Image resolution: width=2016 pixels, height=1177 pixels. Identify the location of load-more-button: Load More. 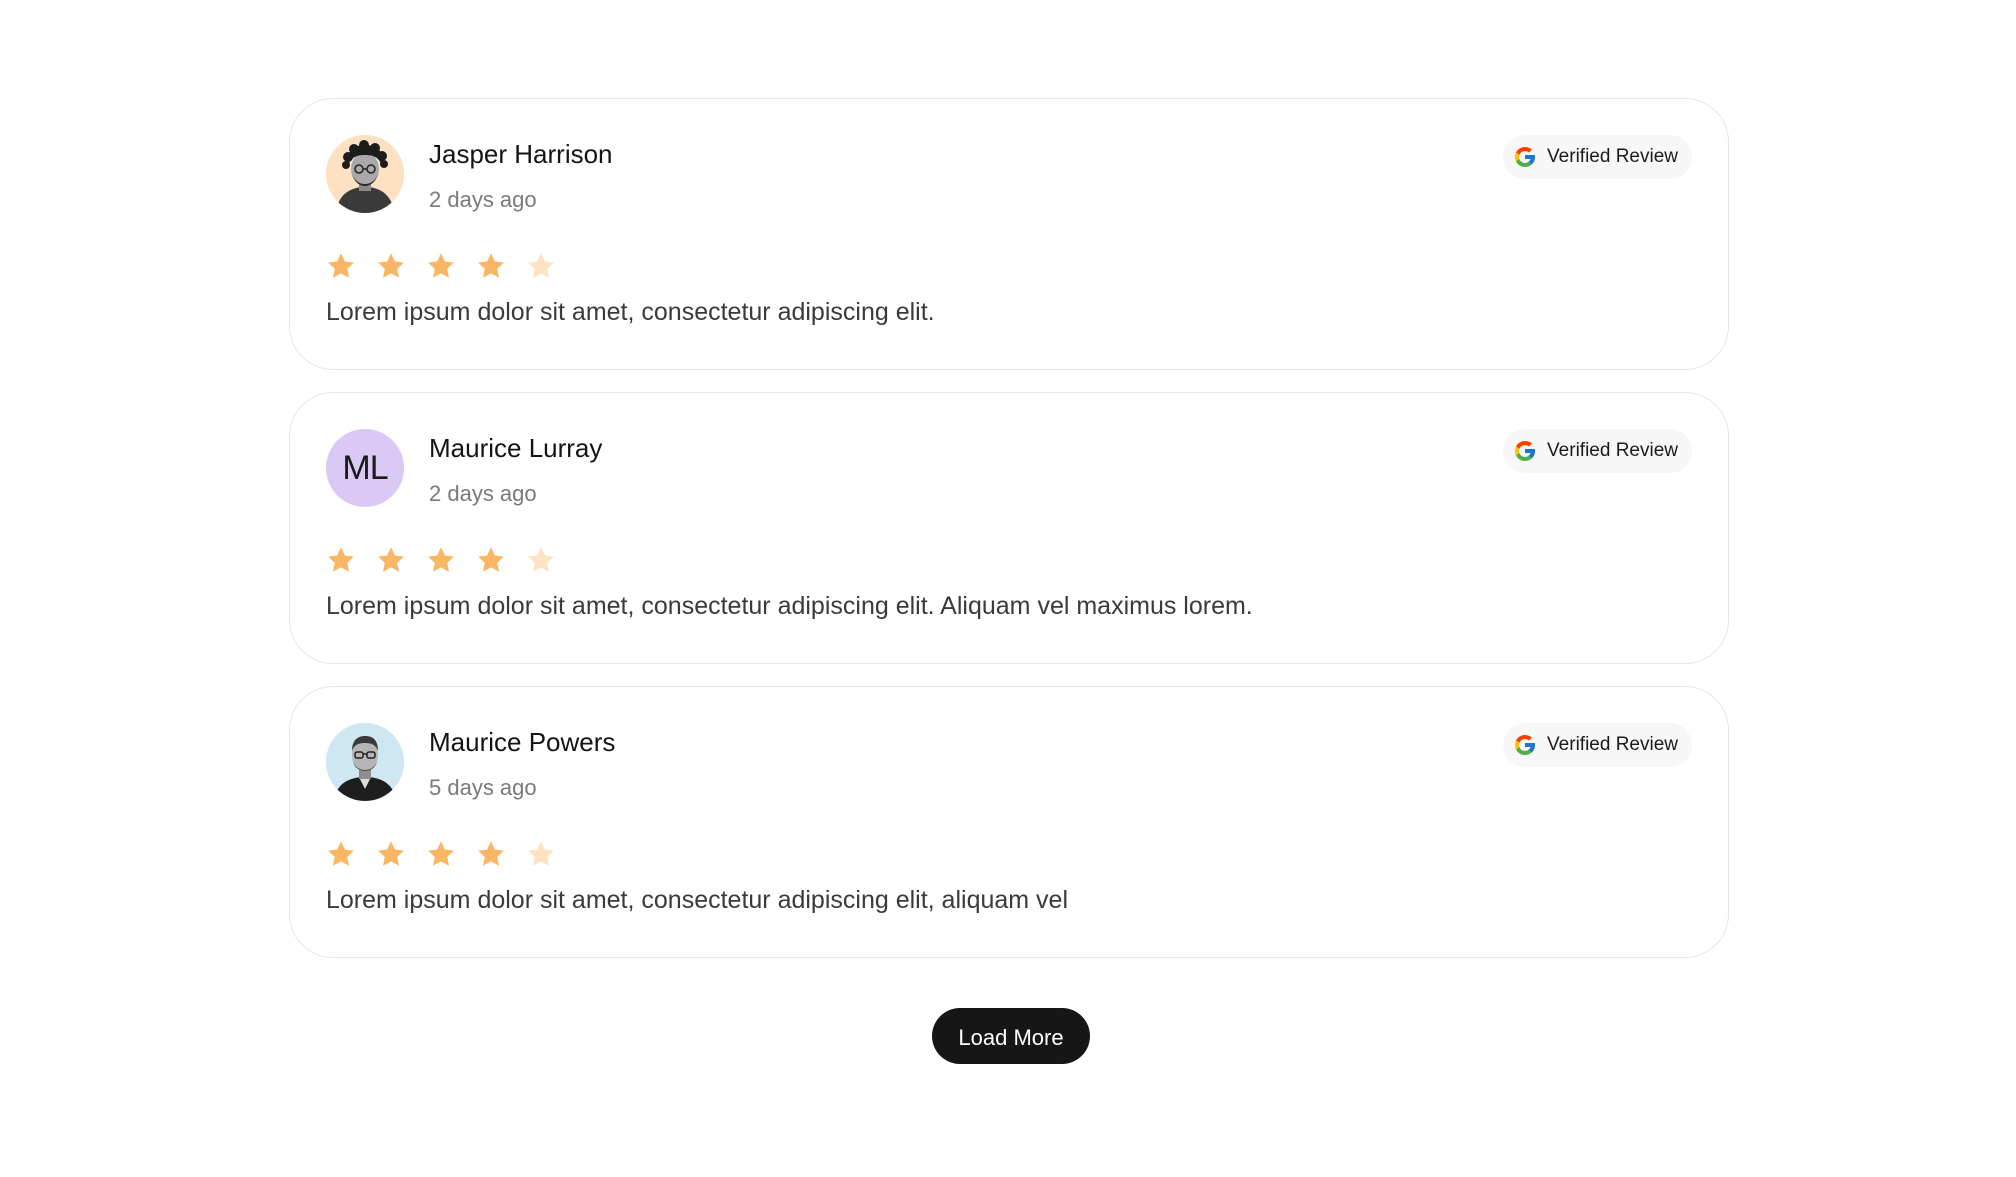
(1011, 1036).